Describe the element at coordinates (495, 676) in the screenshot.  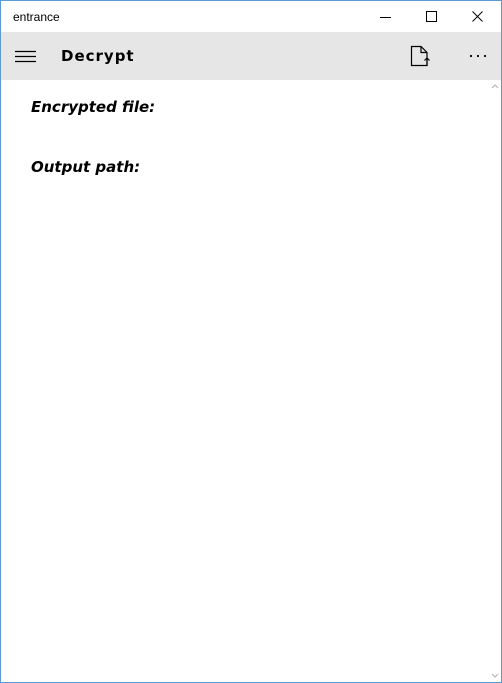
I see `scroll-down-icon` at that location.